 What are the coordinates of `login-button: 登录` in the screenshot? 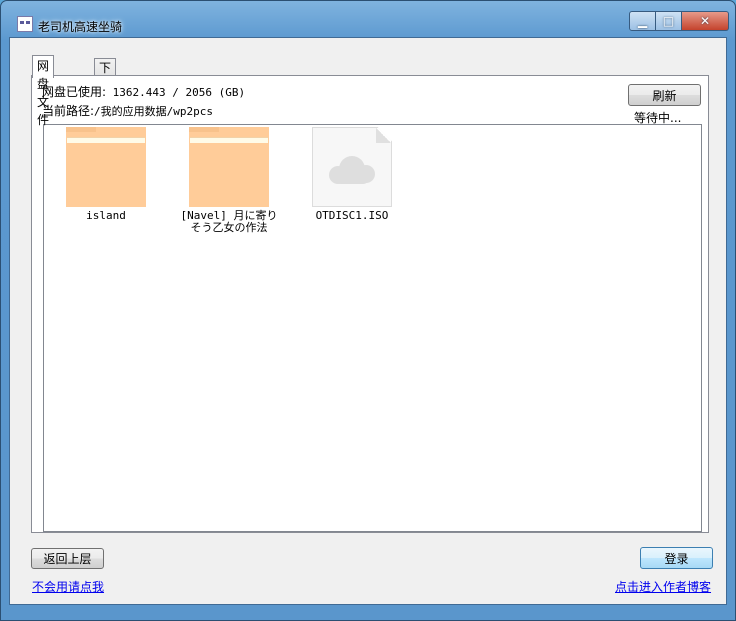 It's located at (676, 558).